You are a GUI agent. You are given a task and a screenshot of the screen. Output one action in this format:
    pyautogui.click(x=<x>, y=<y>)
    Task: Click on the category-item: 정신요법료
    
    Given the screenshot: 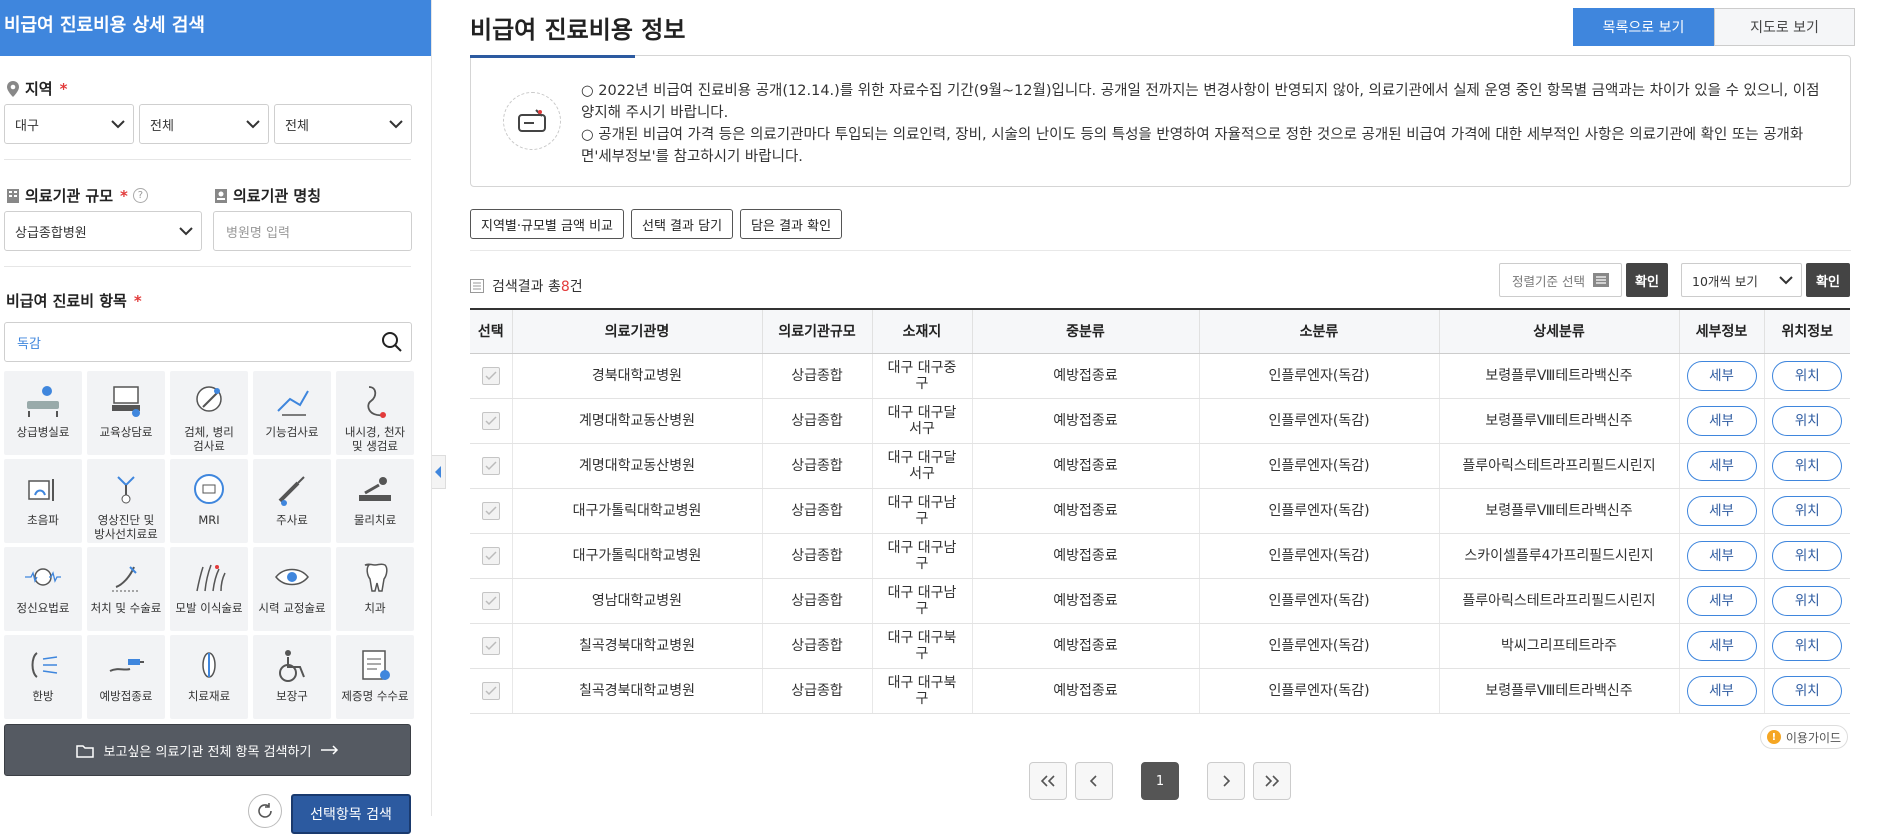 What is the action you would take?
    pyautogui.click(x=43, y=589)
    